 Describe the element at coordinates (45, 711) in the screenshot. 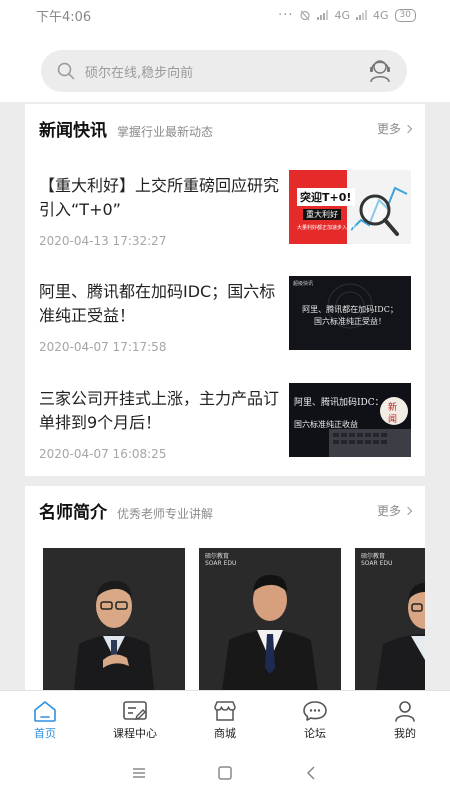

I see `home-icon` at that location.